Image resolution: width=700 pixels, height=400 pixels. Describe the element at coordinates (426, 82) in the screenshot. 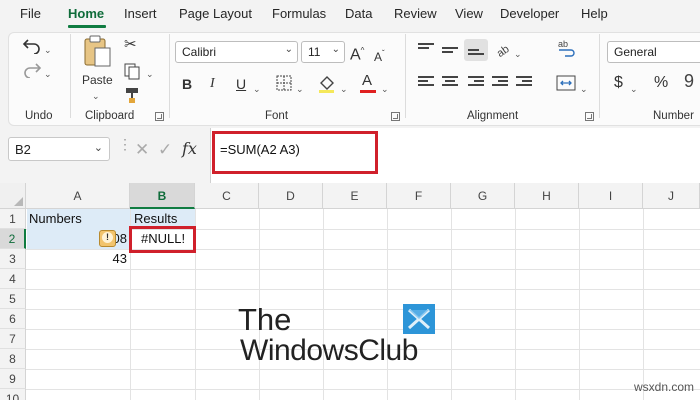

I see `align-left-icon` at that location.